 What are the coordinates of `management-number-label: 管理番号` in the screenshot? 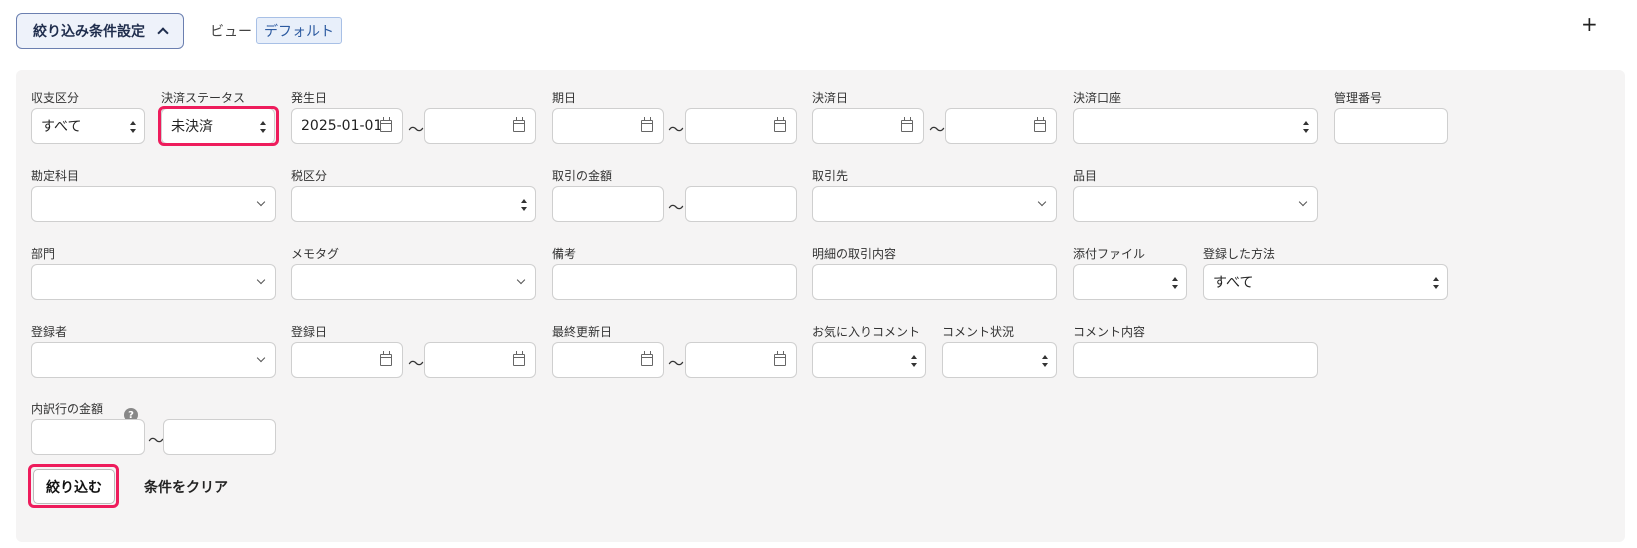 It's located at (1358, 98).